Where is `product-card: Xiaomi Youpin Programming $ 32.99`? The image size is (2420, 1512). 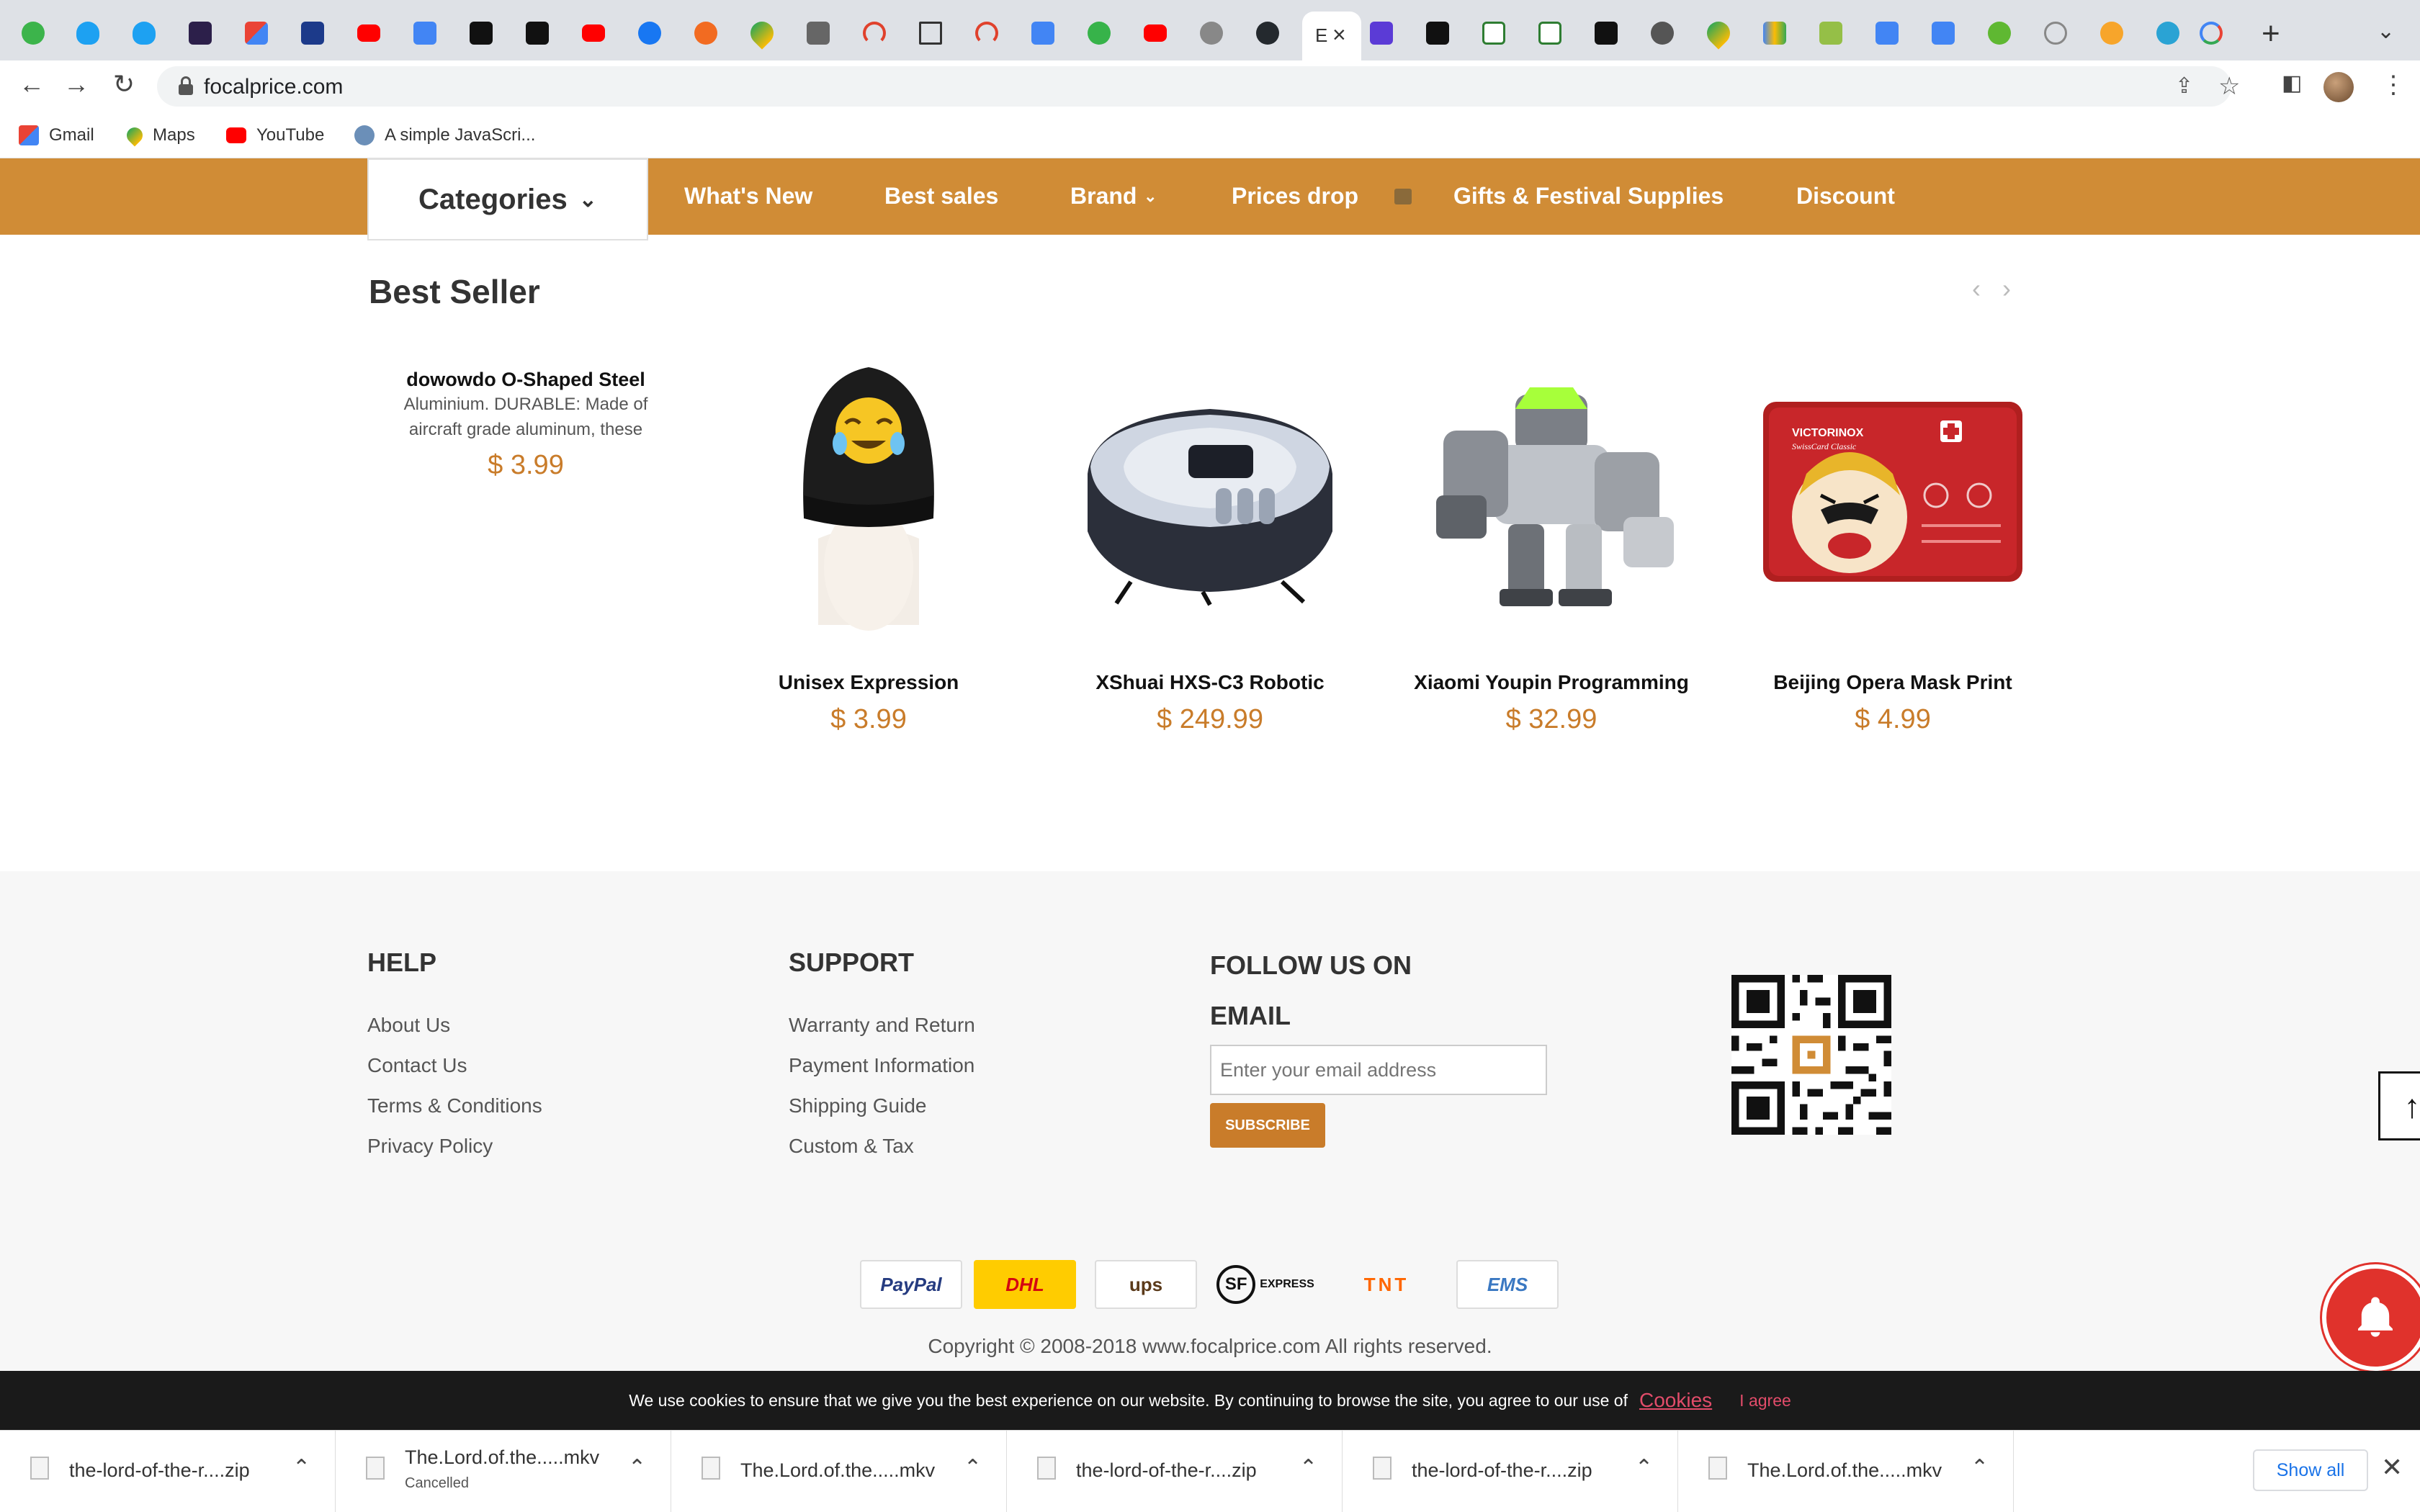 product-card: Xiaomi Youpin Programming $ 32.99 is located at coordinates (1551, 543).